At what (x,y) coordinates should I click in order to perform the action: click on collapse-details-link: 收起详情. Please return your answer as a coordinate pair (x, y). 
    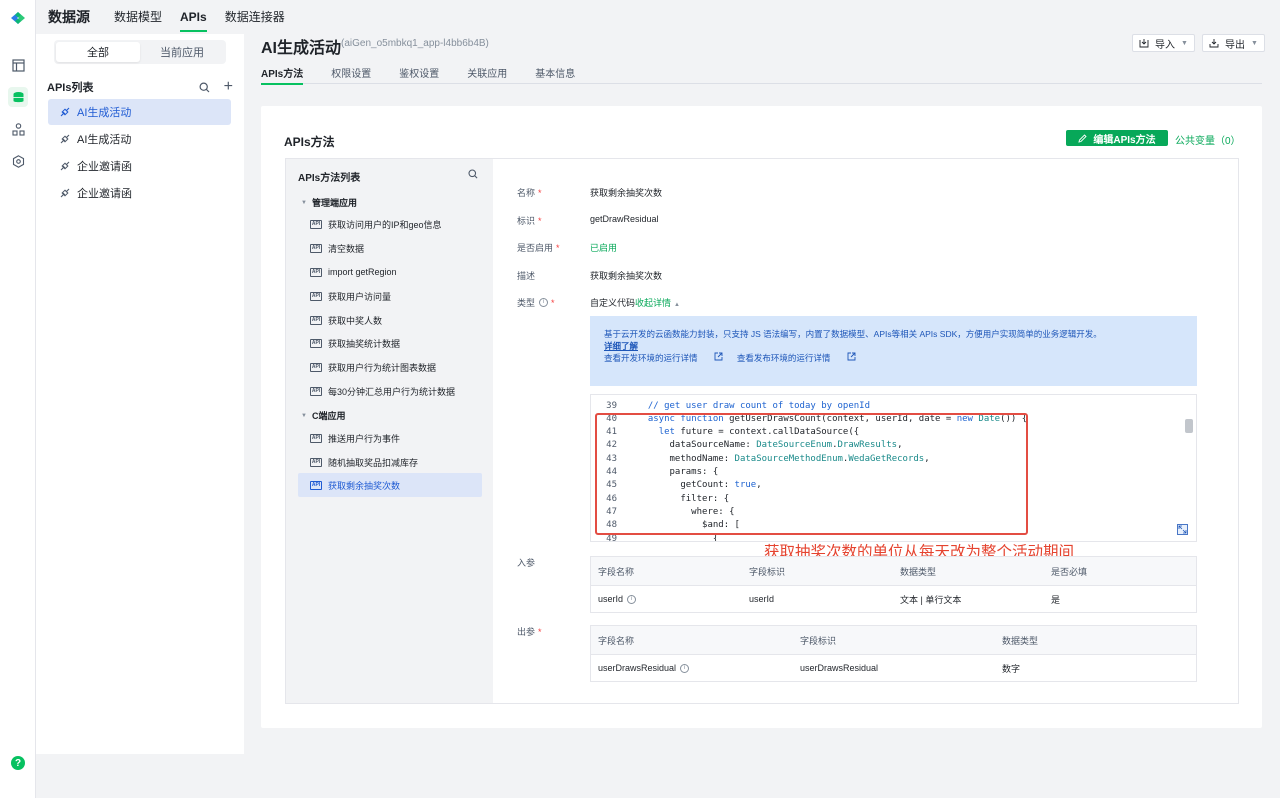
    Looking at the image, I should click on (653, 303).